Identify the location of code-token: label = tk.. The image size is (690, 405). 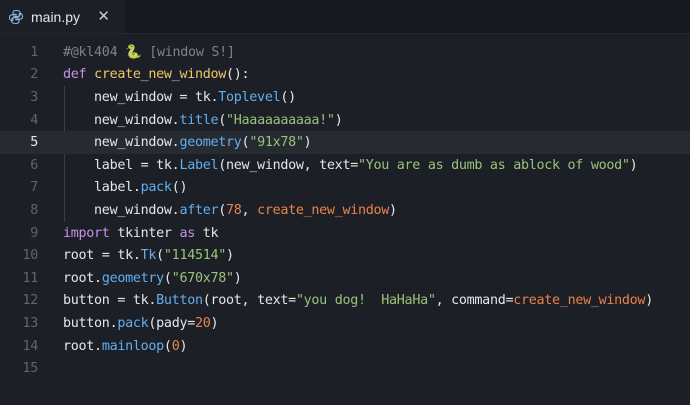
(121, 165).